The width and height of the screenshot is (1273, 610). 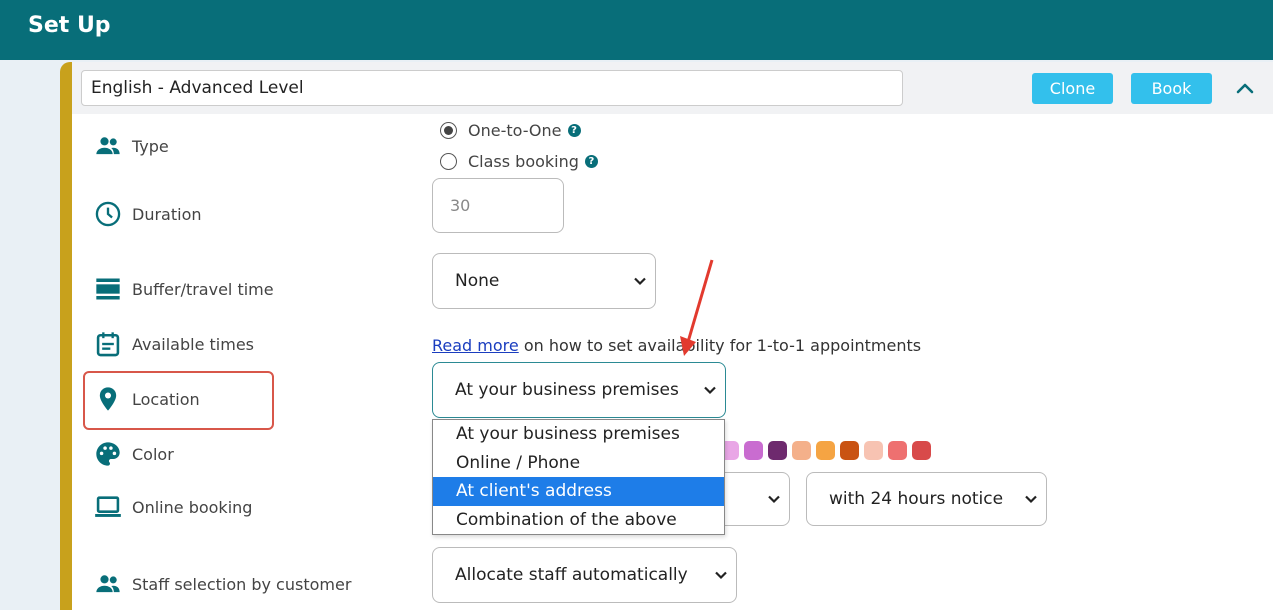 I want to click on type-row-label: Type, so click(x=131, y=146).